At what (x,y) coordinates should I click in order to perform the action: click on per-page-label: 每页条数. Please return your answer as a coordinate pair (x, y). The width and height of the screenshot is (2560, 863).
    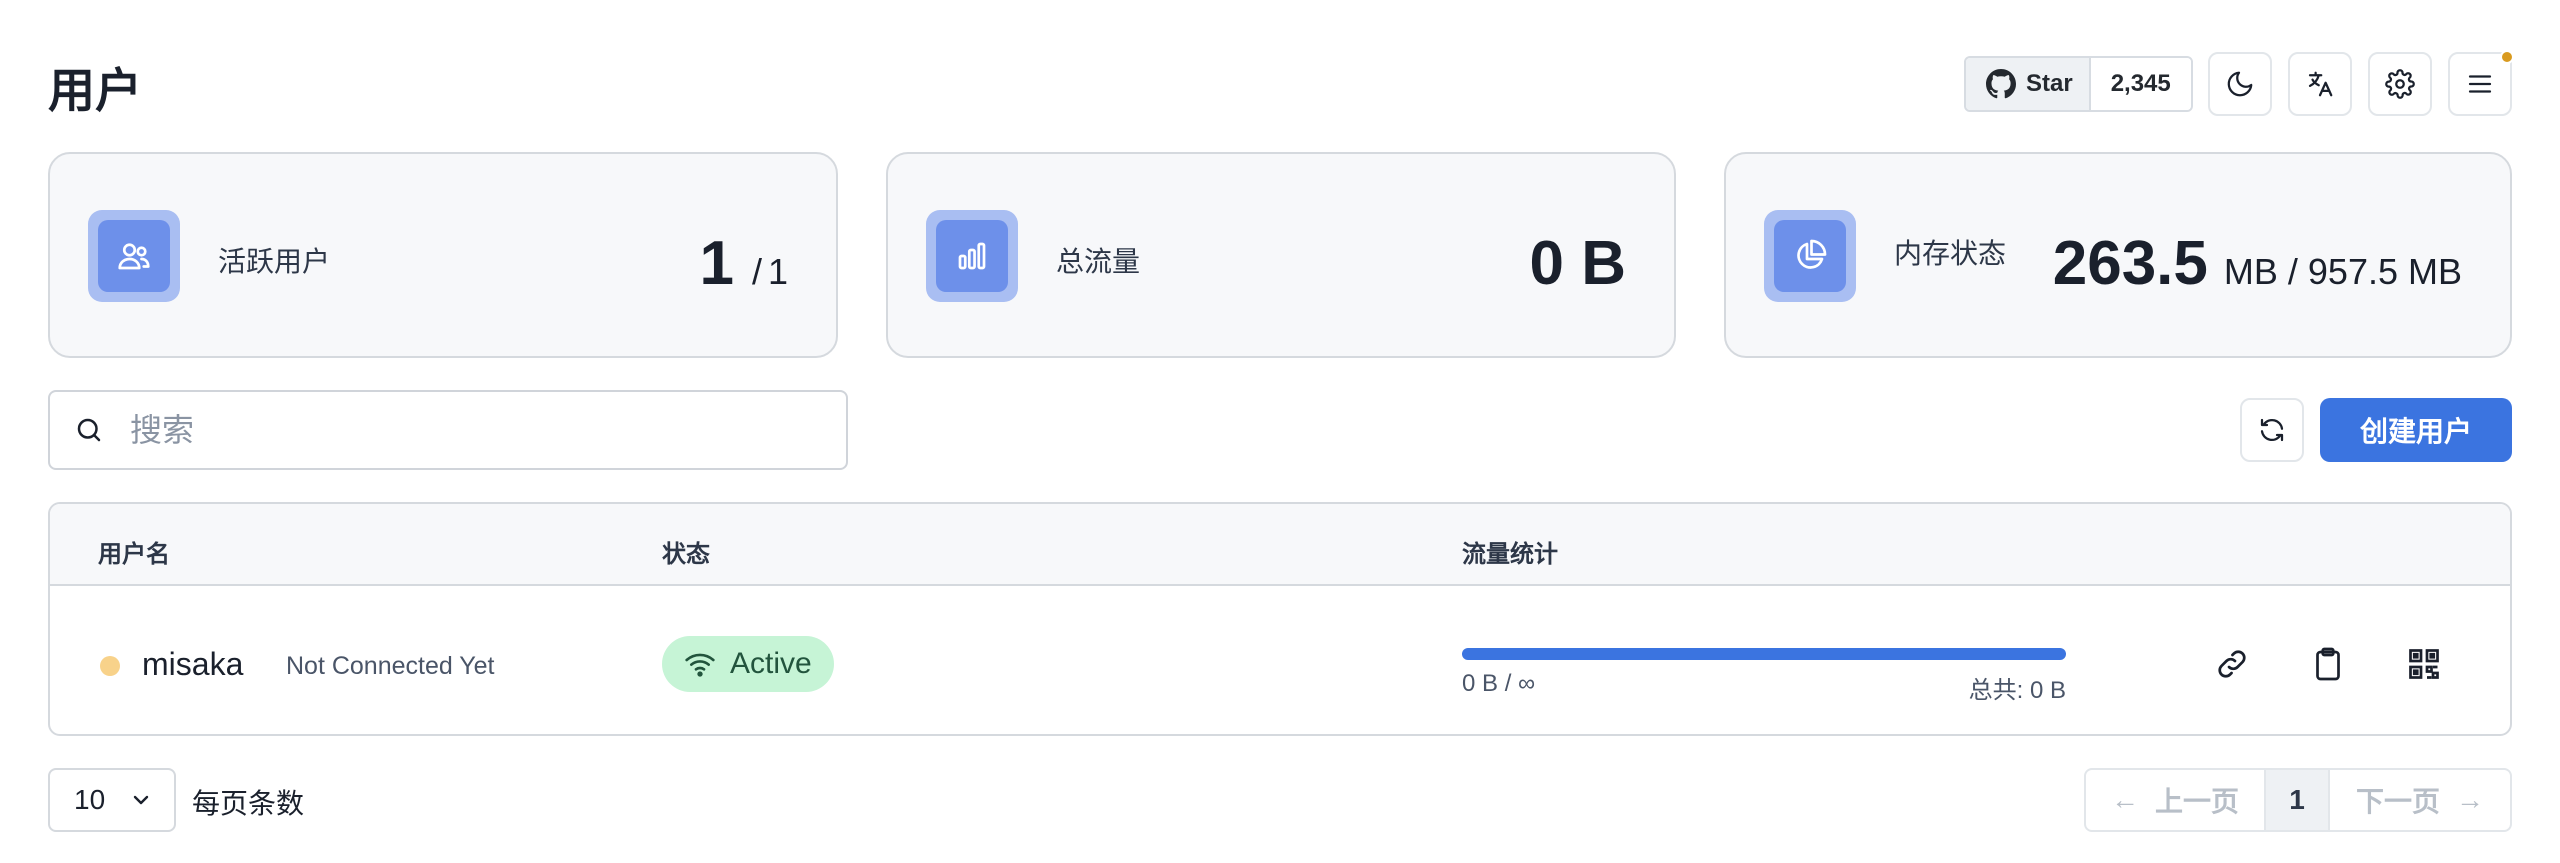
    Looking at the image, I should click on (248, 803).